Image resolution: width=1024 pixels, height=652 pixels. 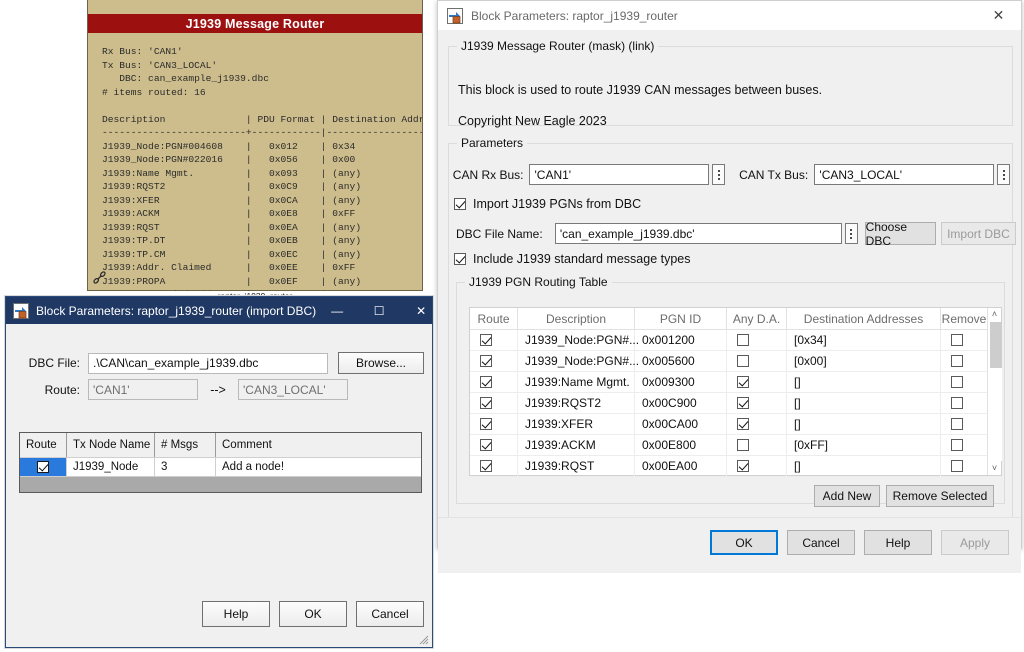 I want to click on table-row: J1939:RQST2 0x00C900 [], so click(x=728, y=403).